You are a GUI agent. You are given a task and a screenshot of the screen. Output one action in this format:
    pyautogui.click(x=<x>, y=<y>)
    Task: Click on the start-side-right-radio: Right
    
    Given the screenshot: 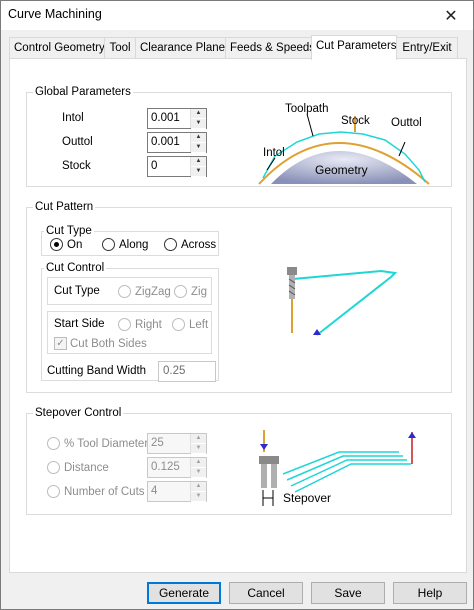 What is the action you would take?
    pyautogui.click(x=140, y=324)
    